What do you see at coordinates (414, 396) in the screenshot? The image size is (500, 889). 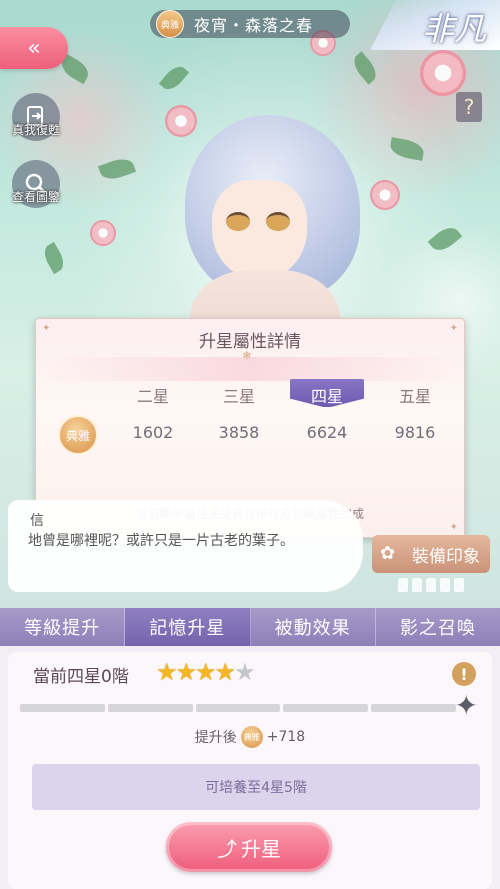 I see `column-header: 五星` at bounding box center [414, 396].